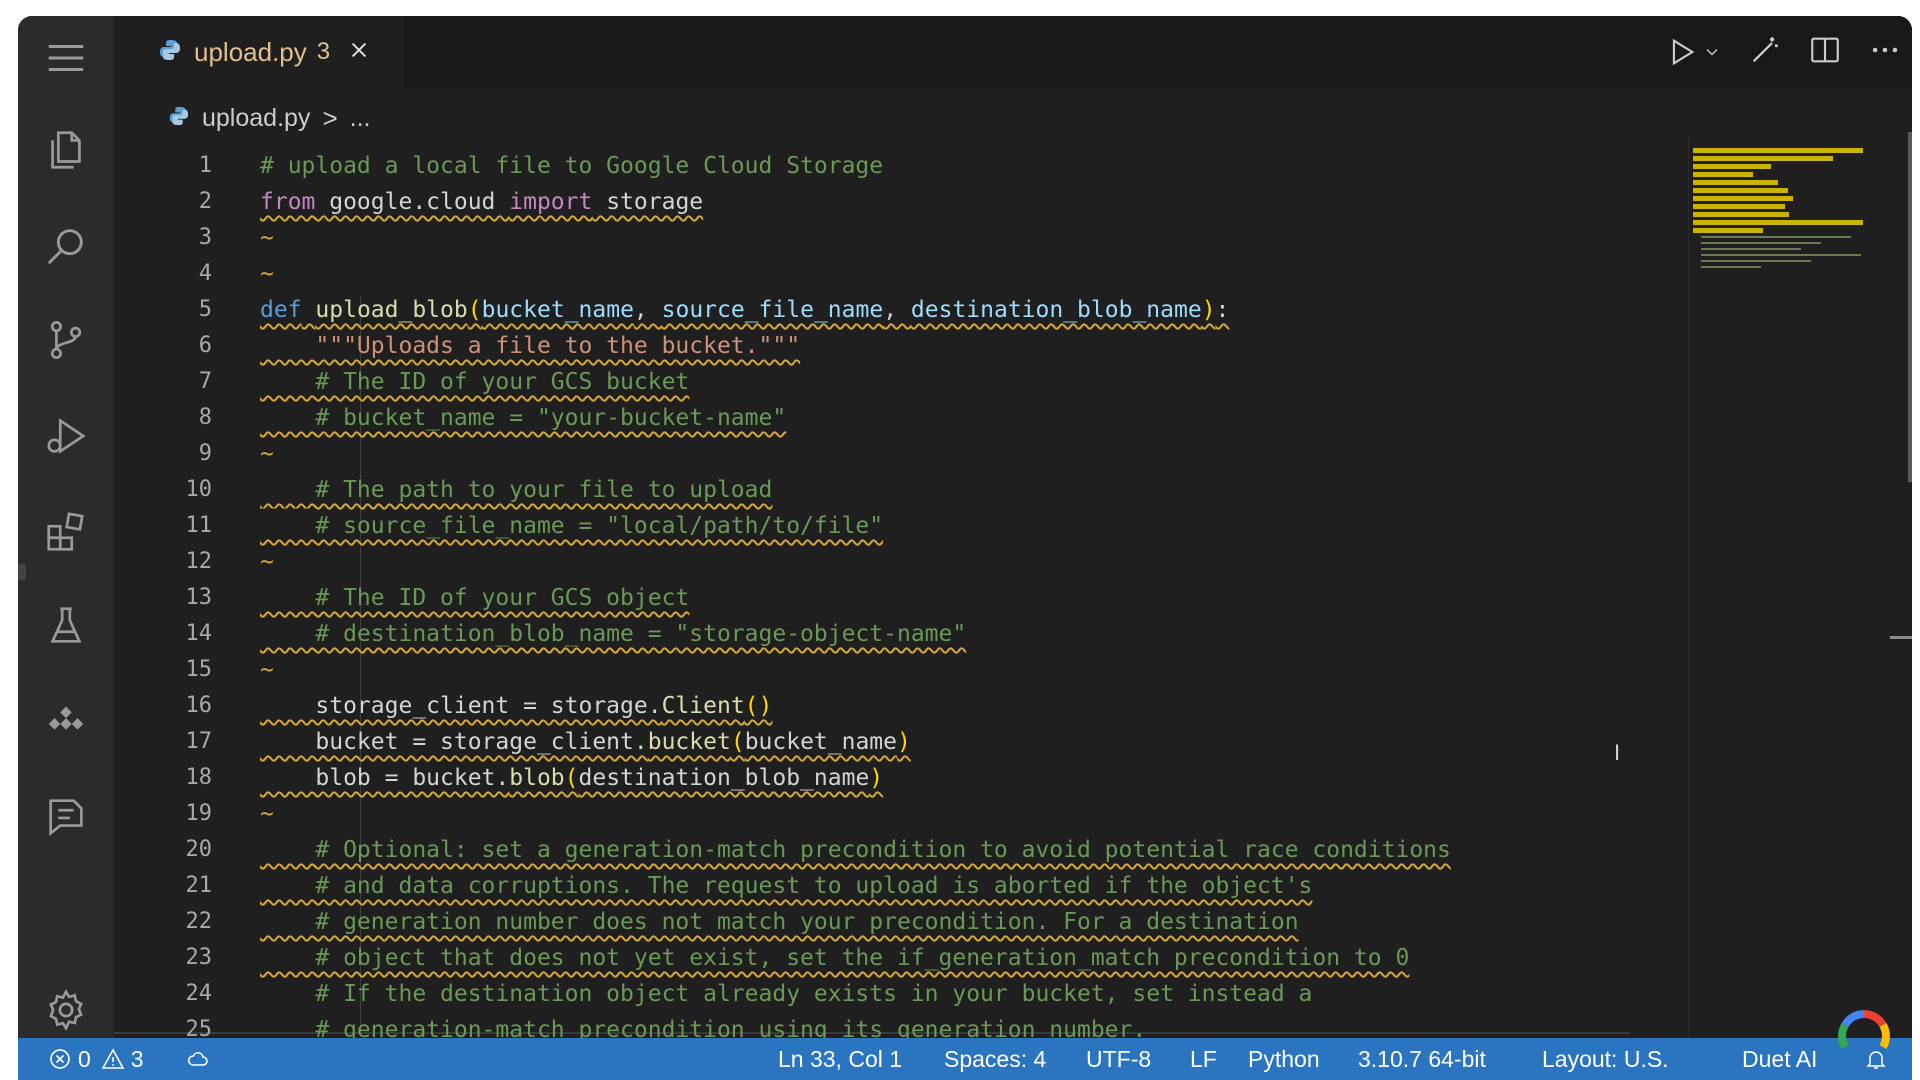  I want to click on close-icon, so click(359, 52).